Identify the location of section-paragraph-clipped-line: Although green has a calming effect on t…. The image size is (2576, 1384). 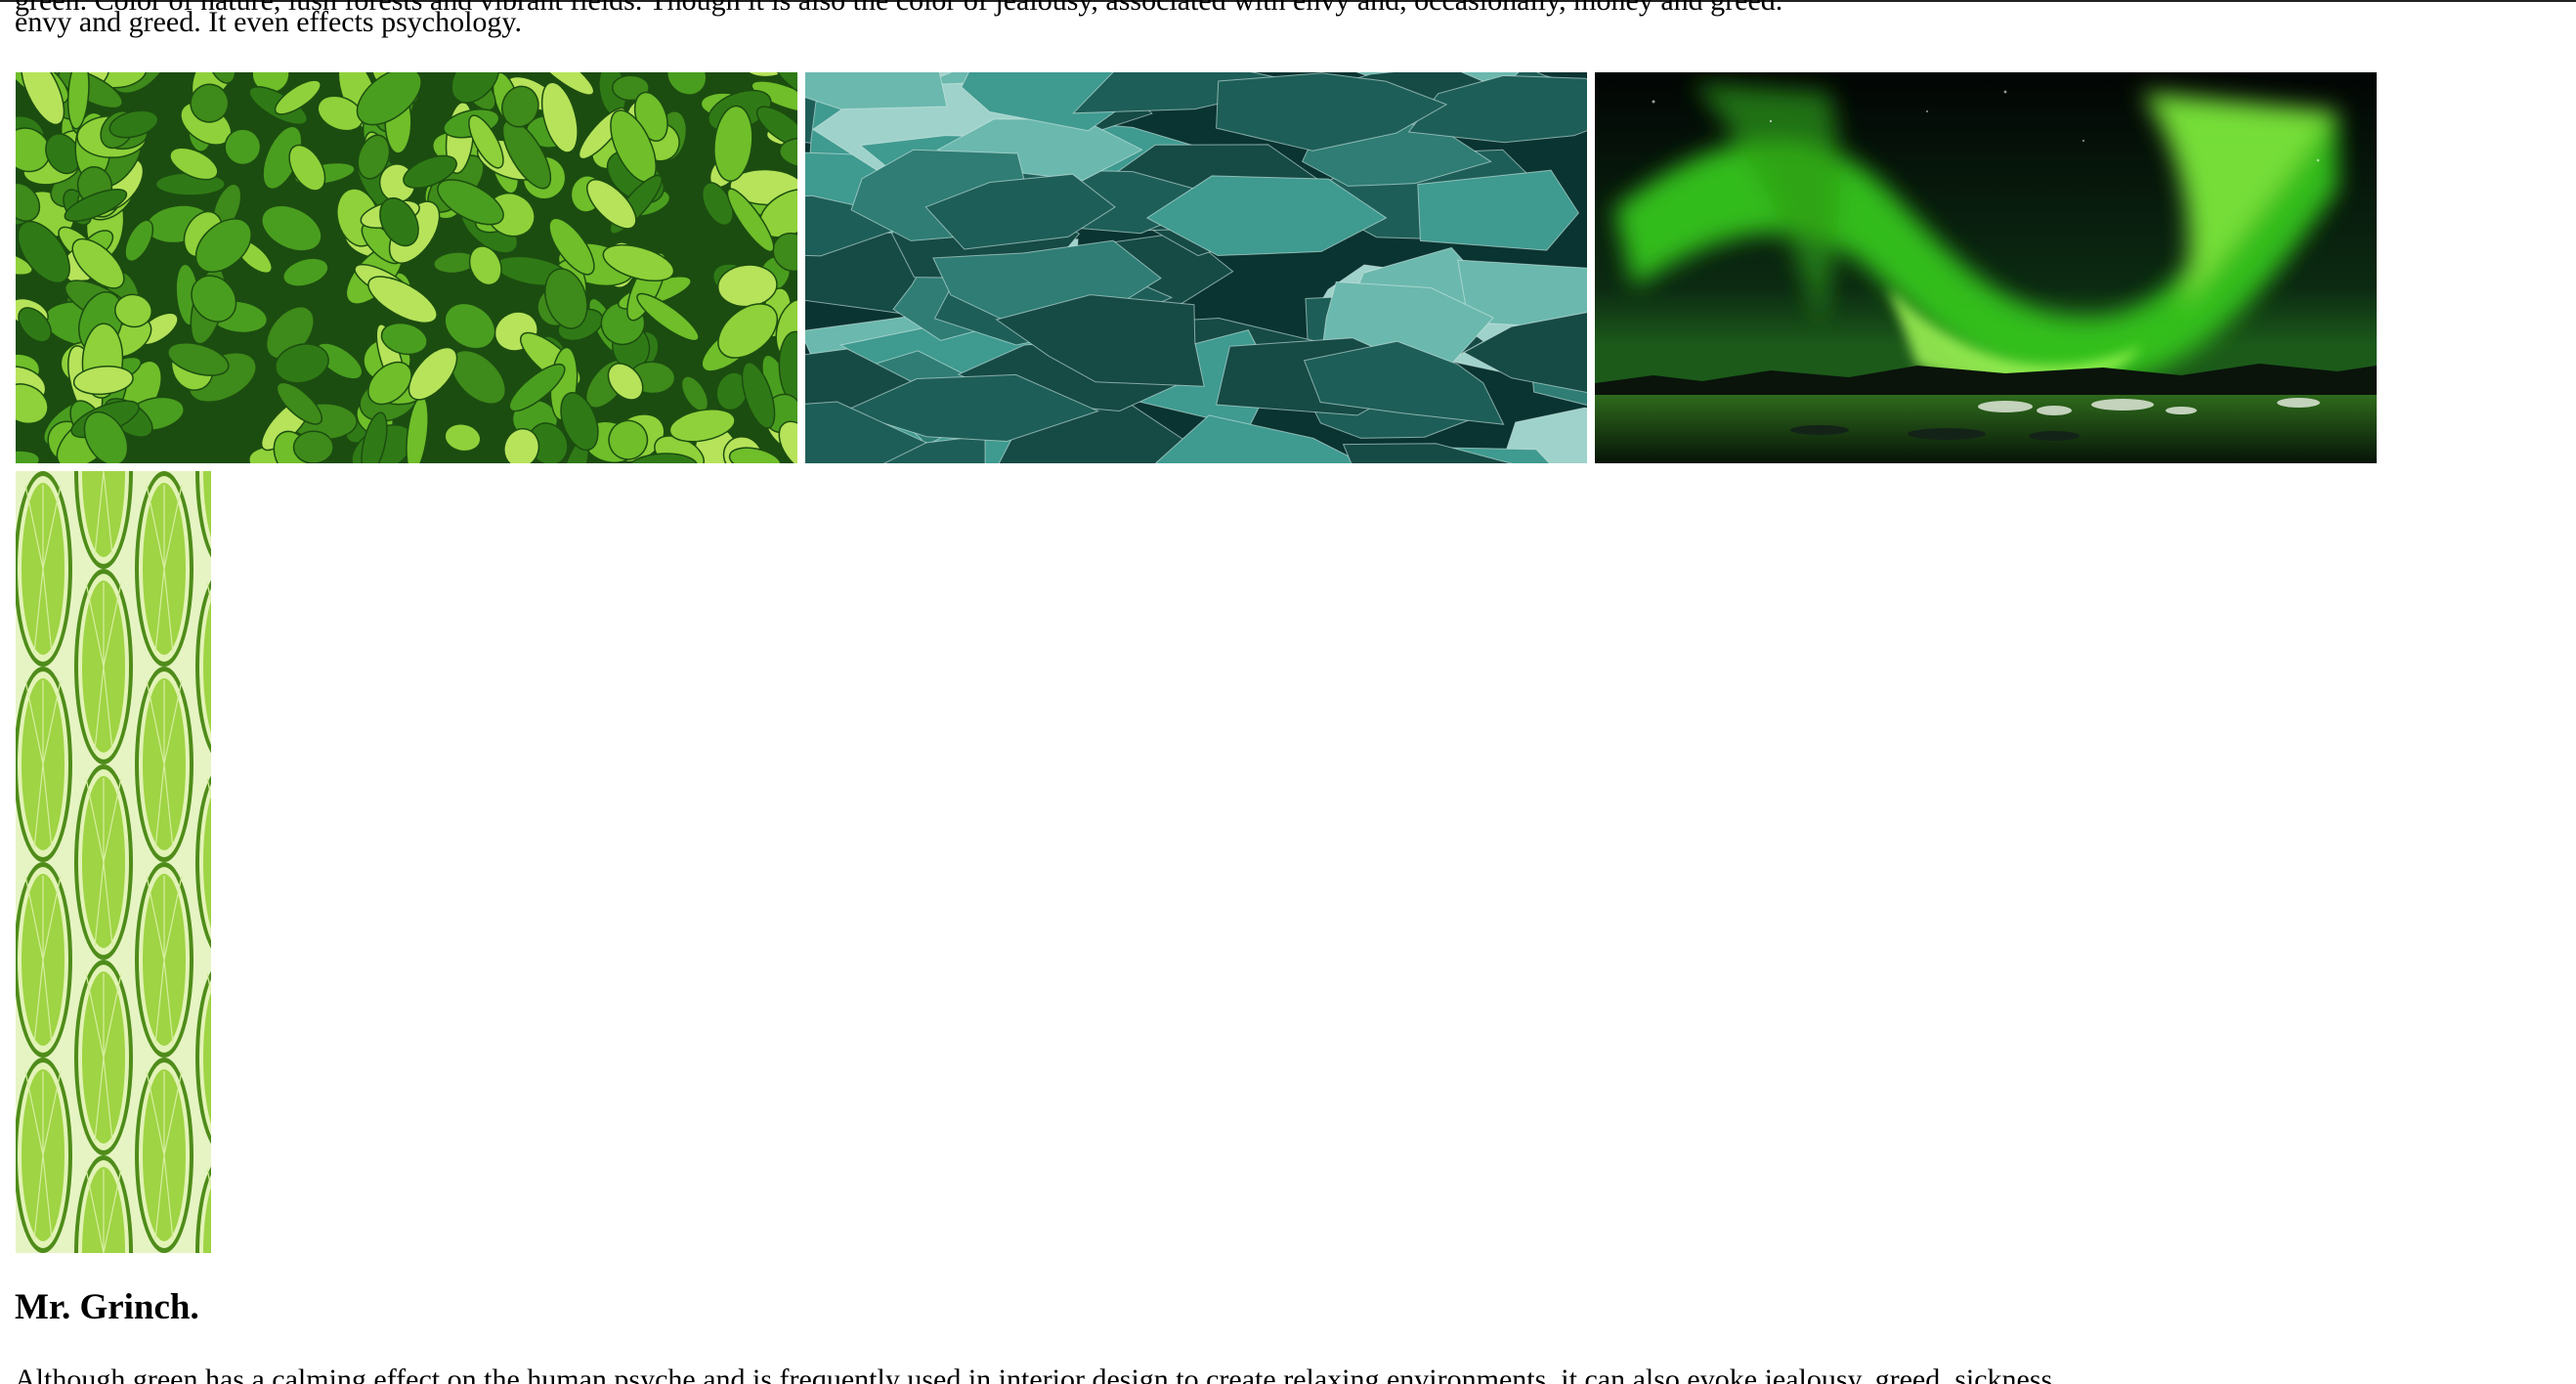
(1037, 1373).